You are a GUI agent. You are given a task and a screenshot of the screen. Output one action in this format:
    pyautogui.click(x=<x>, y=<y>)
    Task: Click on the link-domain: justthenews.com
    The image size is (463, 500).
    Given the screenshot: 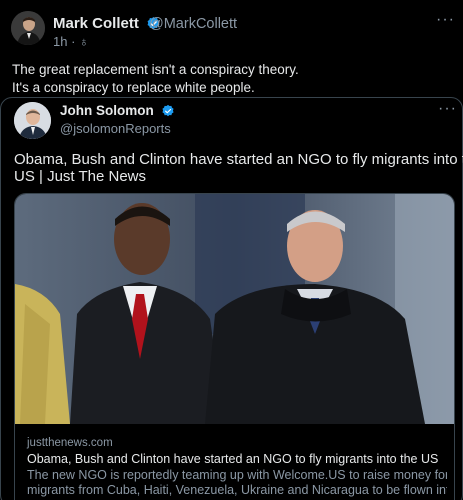 What is the action you would take?
    pyautogui.click(x=70, y=443)
    